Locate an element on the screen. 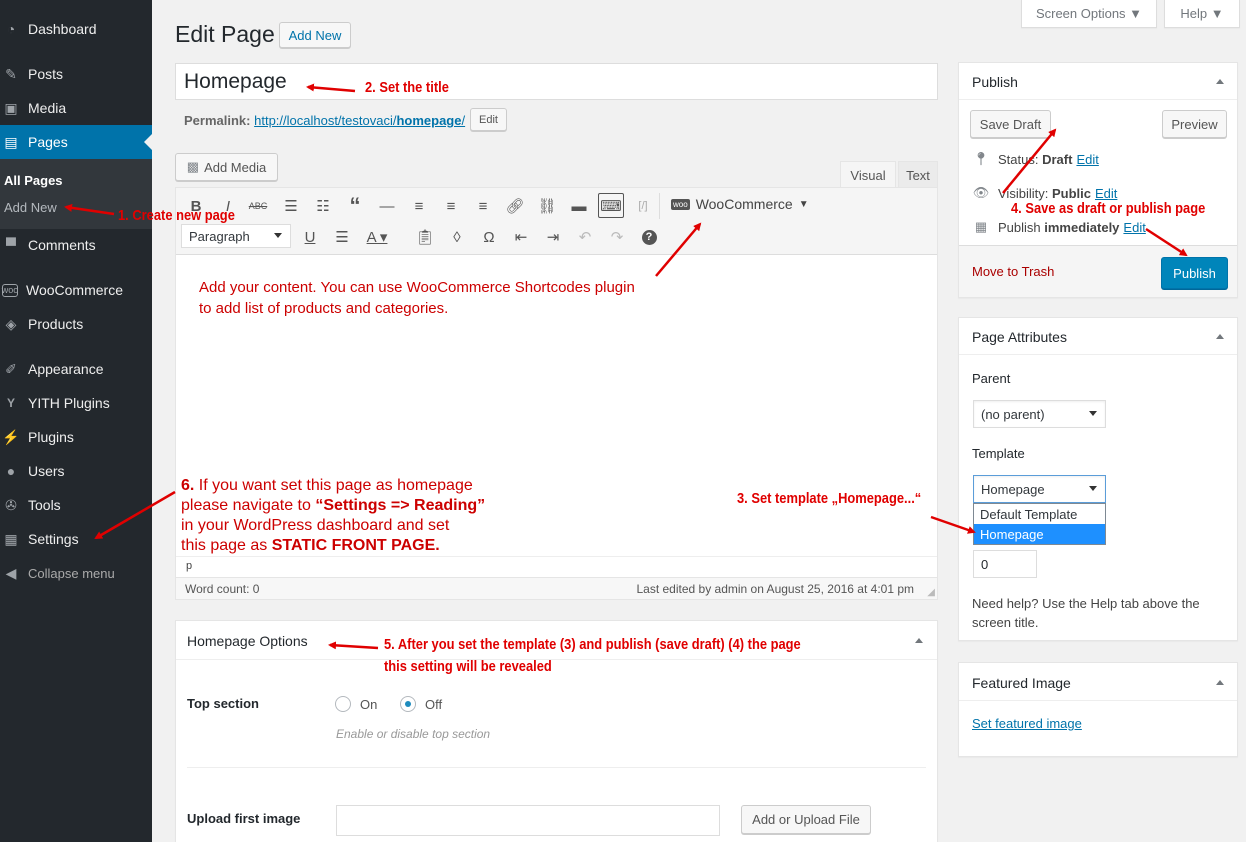 The width and height of the screenshot is (1246, 842). menu-label: Plugins is located at coordinates (51, 437).